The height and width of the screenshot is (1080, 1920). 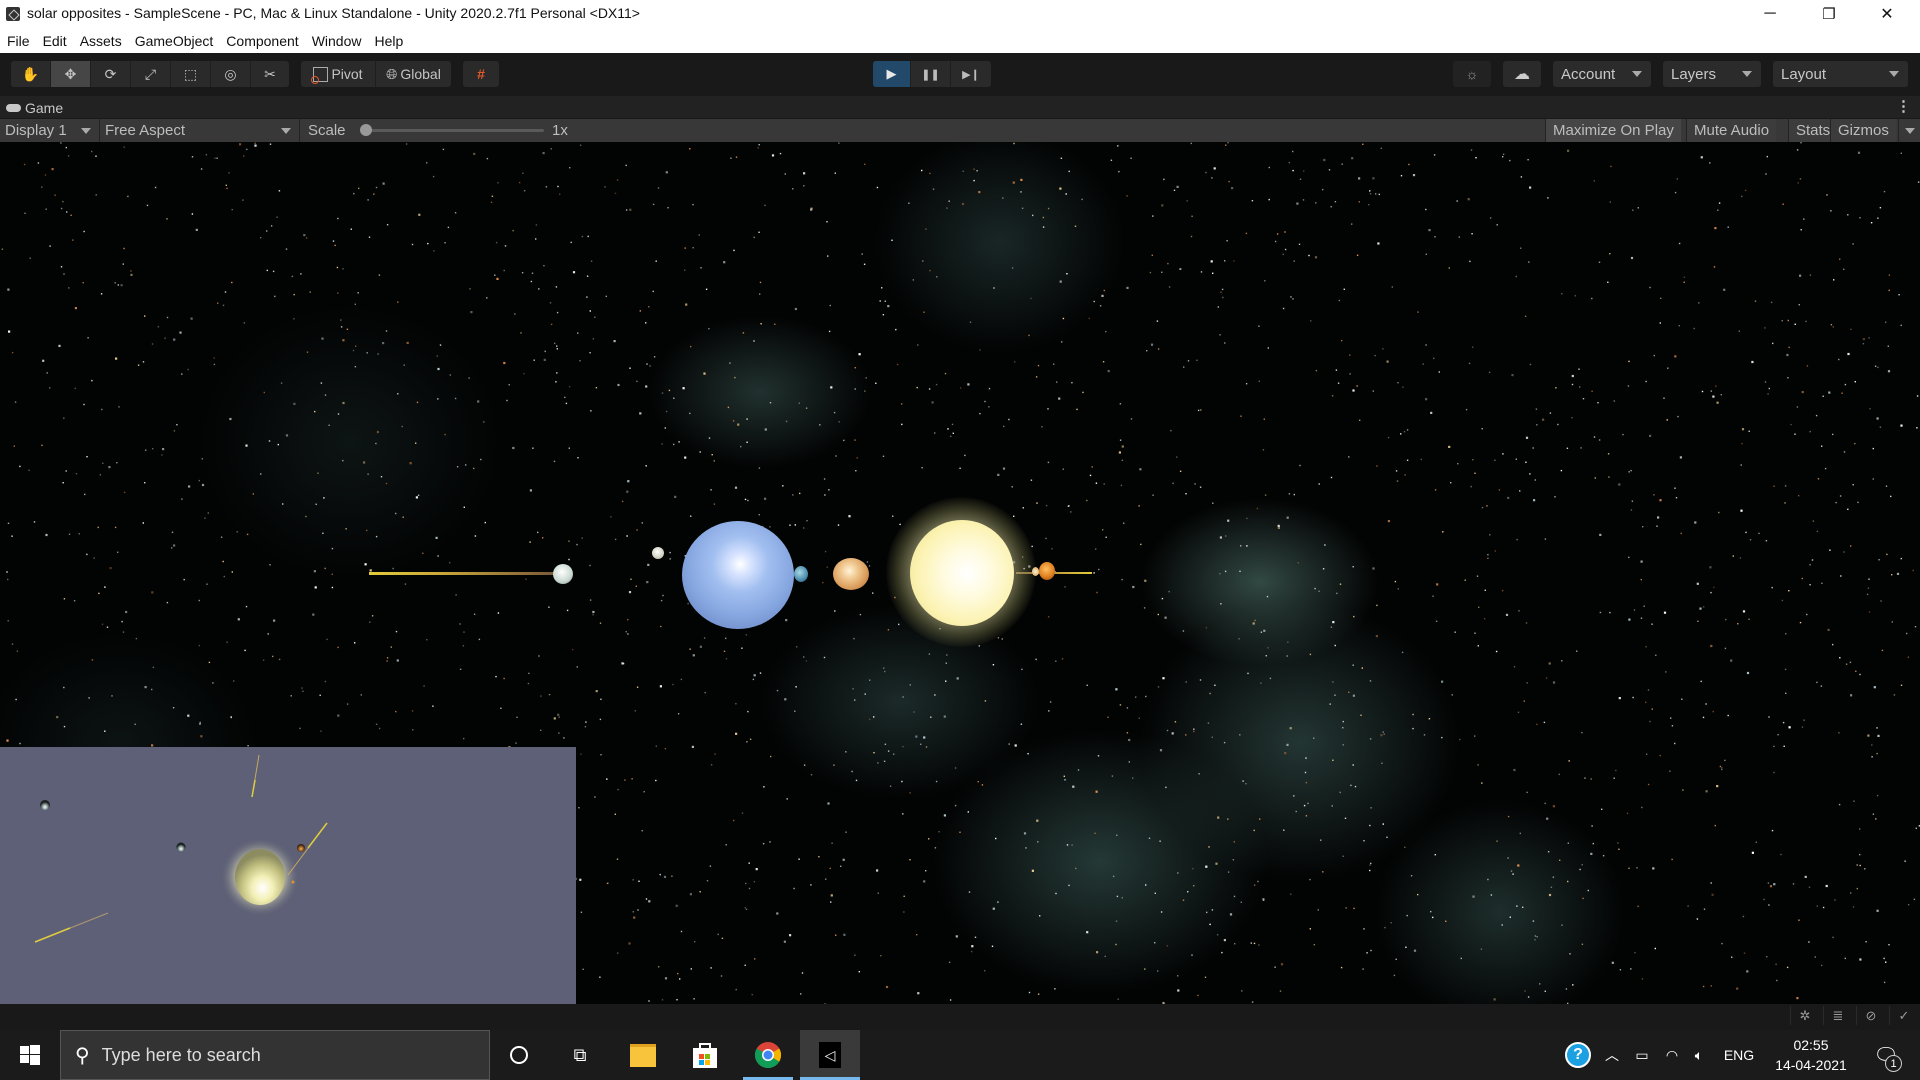 I want to click on layers-dropdown: Layers, so click(x=1712, y=74).